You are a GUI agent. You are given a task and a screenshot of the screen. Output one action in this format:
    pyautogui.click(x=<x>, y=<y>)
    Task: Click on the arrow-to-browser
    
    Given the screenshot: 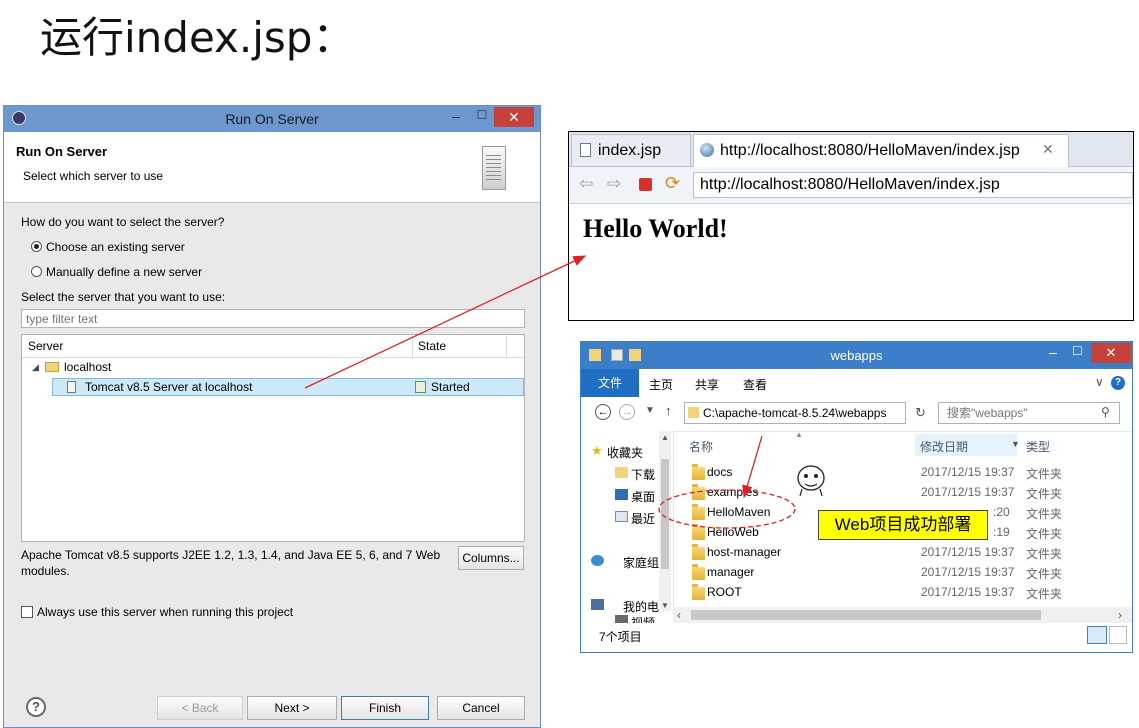 What is the action you would take?
    pyautogui.click(x=445, y=322)
    